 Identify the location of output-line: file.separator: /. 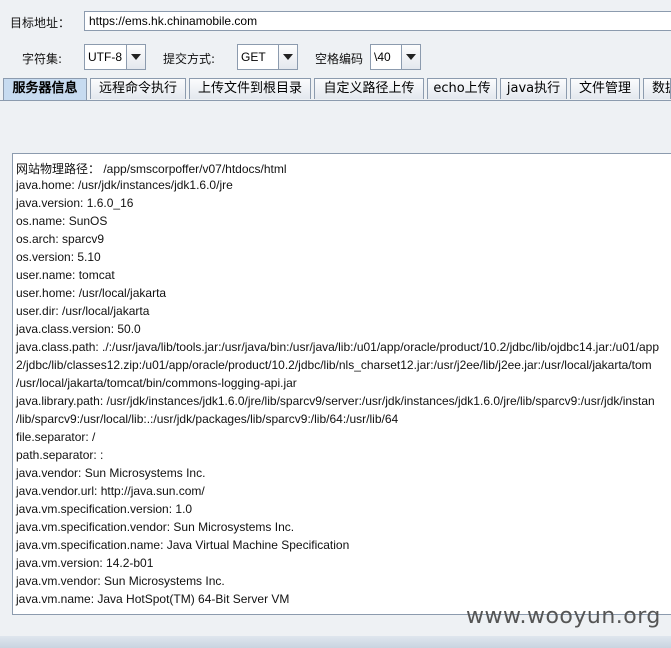
(56, 437).